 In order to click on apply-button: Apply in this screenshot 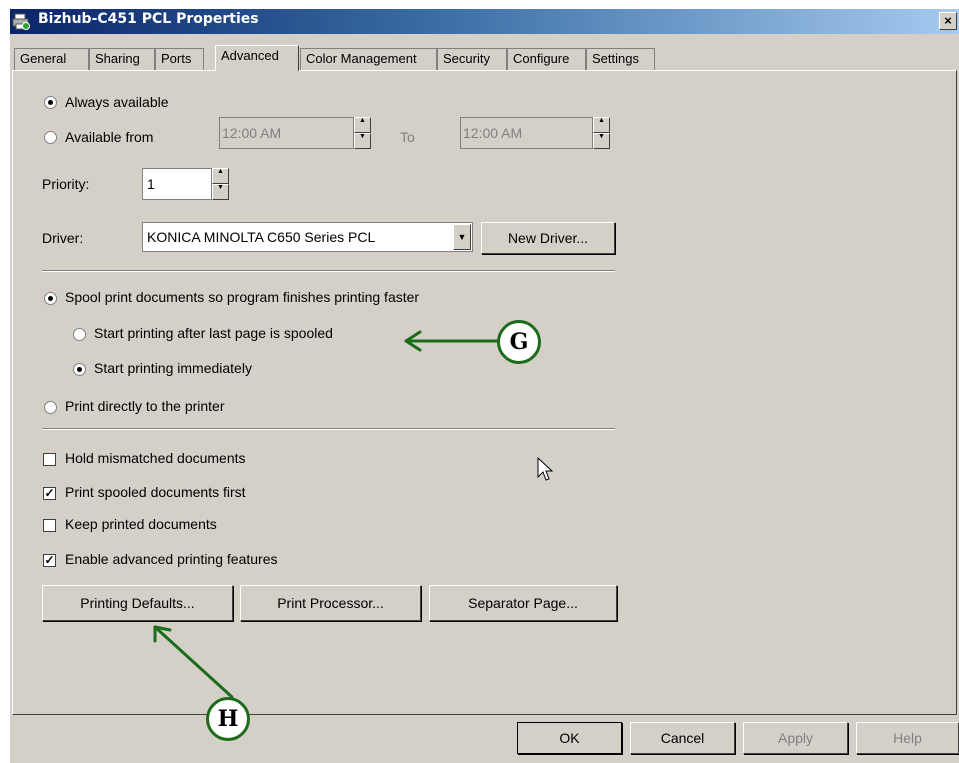, I will do `click(795, 738)`.